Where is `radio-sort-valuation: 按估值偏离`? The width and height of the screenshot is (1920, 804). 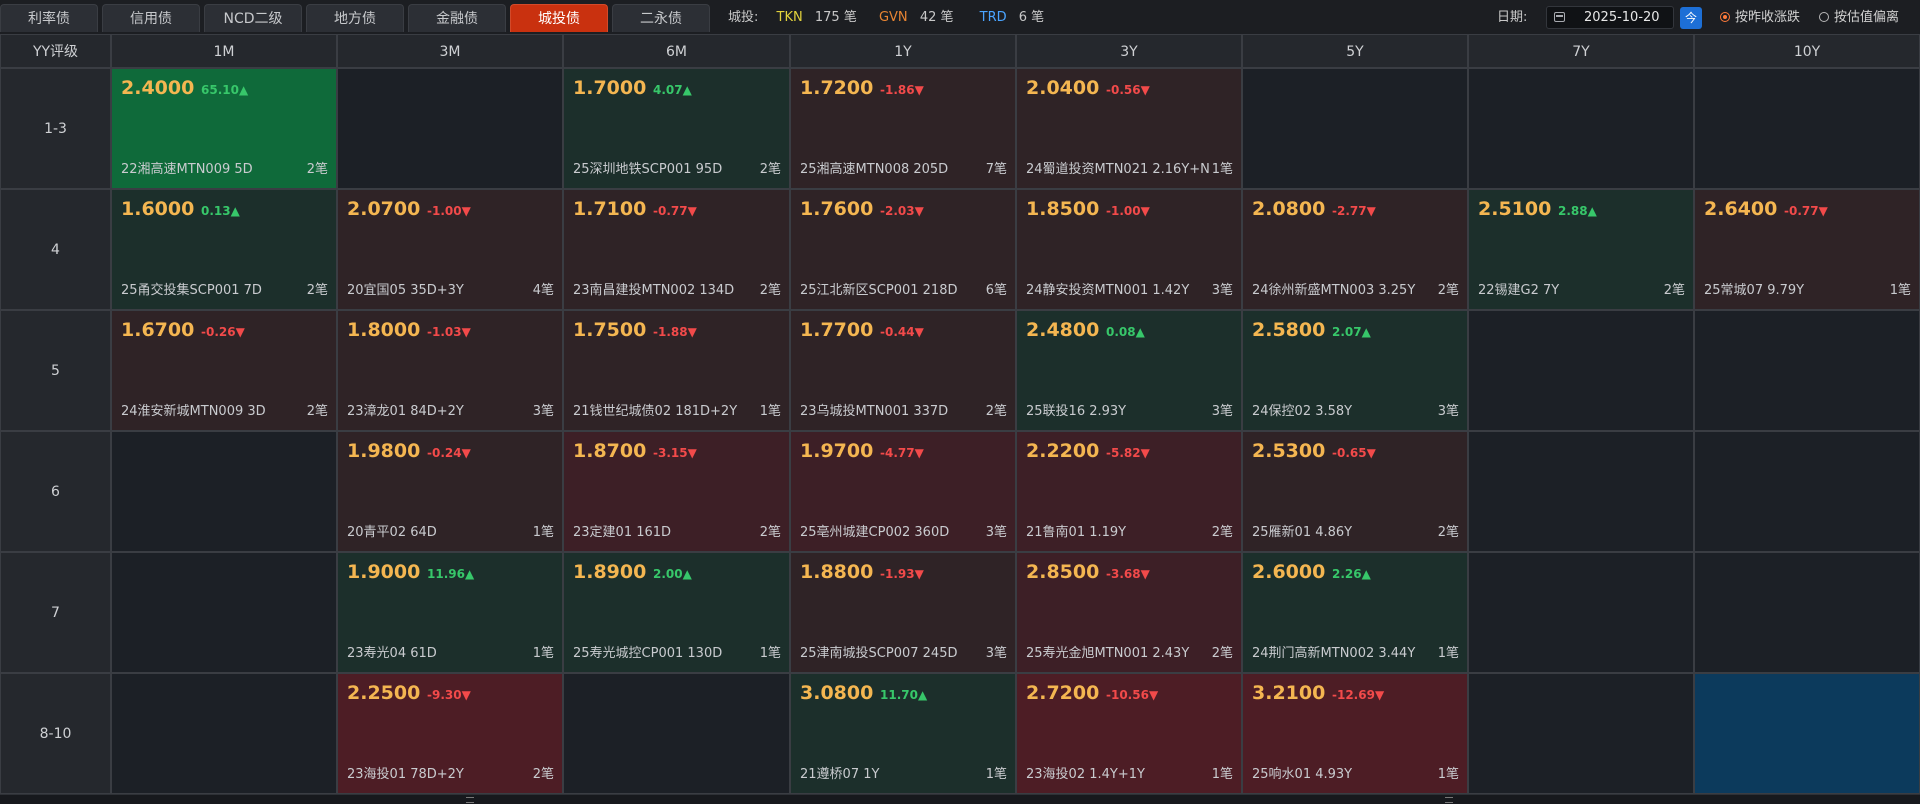 radio-sort-valuation: 按估值偏离 is located at coordinates (1859, 17).